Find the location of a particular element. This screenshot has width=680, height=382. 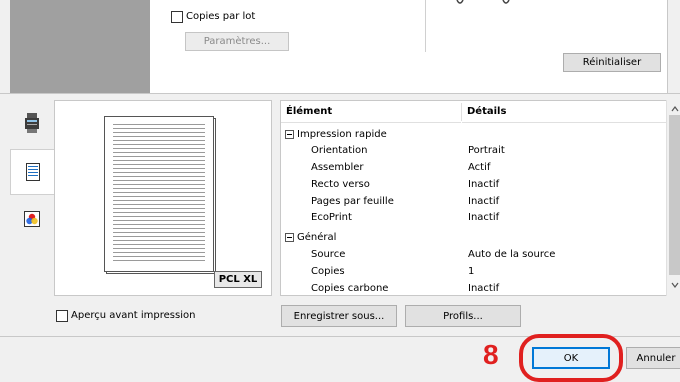

table-row: EcoPrint Inactif is located at coordinates (470, 218).